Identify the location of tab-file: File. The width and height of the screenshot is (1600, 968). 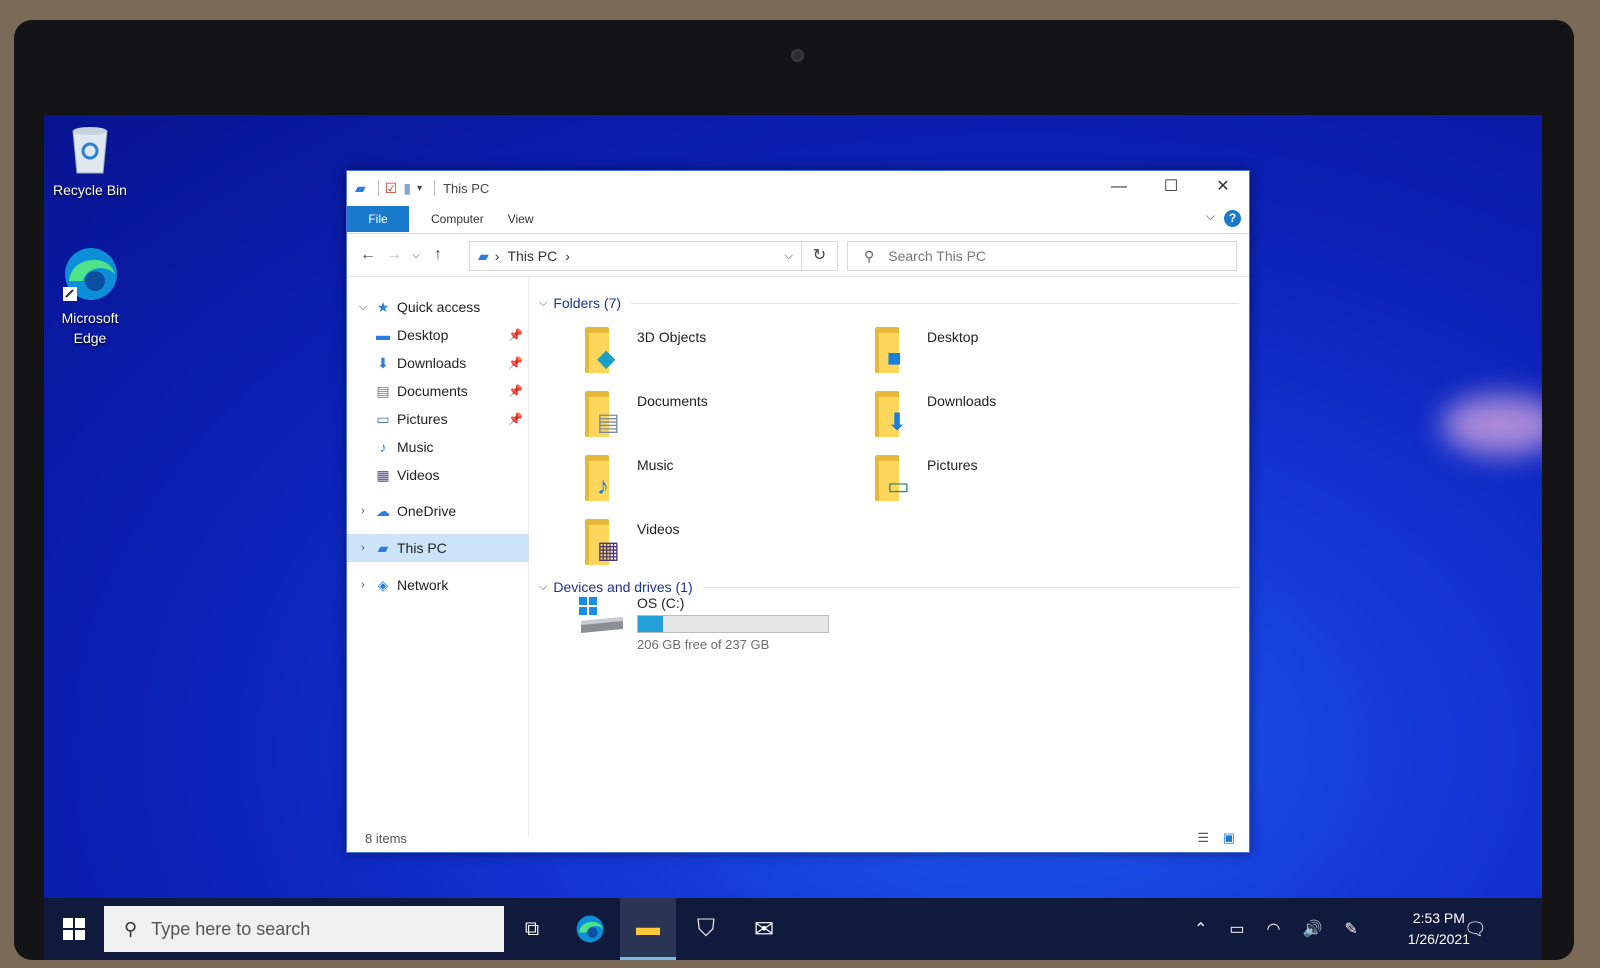
(378, 219).